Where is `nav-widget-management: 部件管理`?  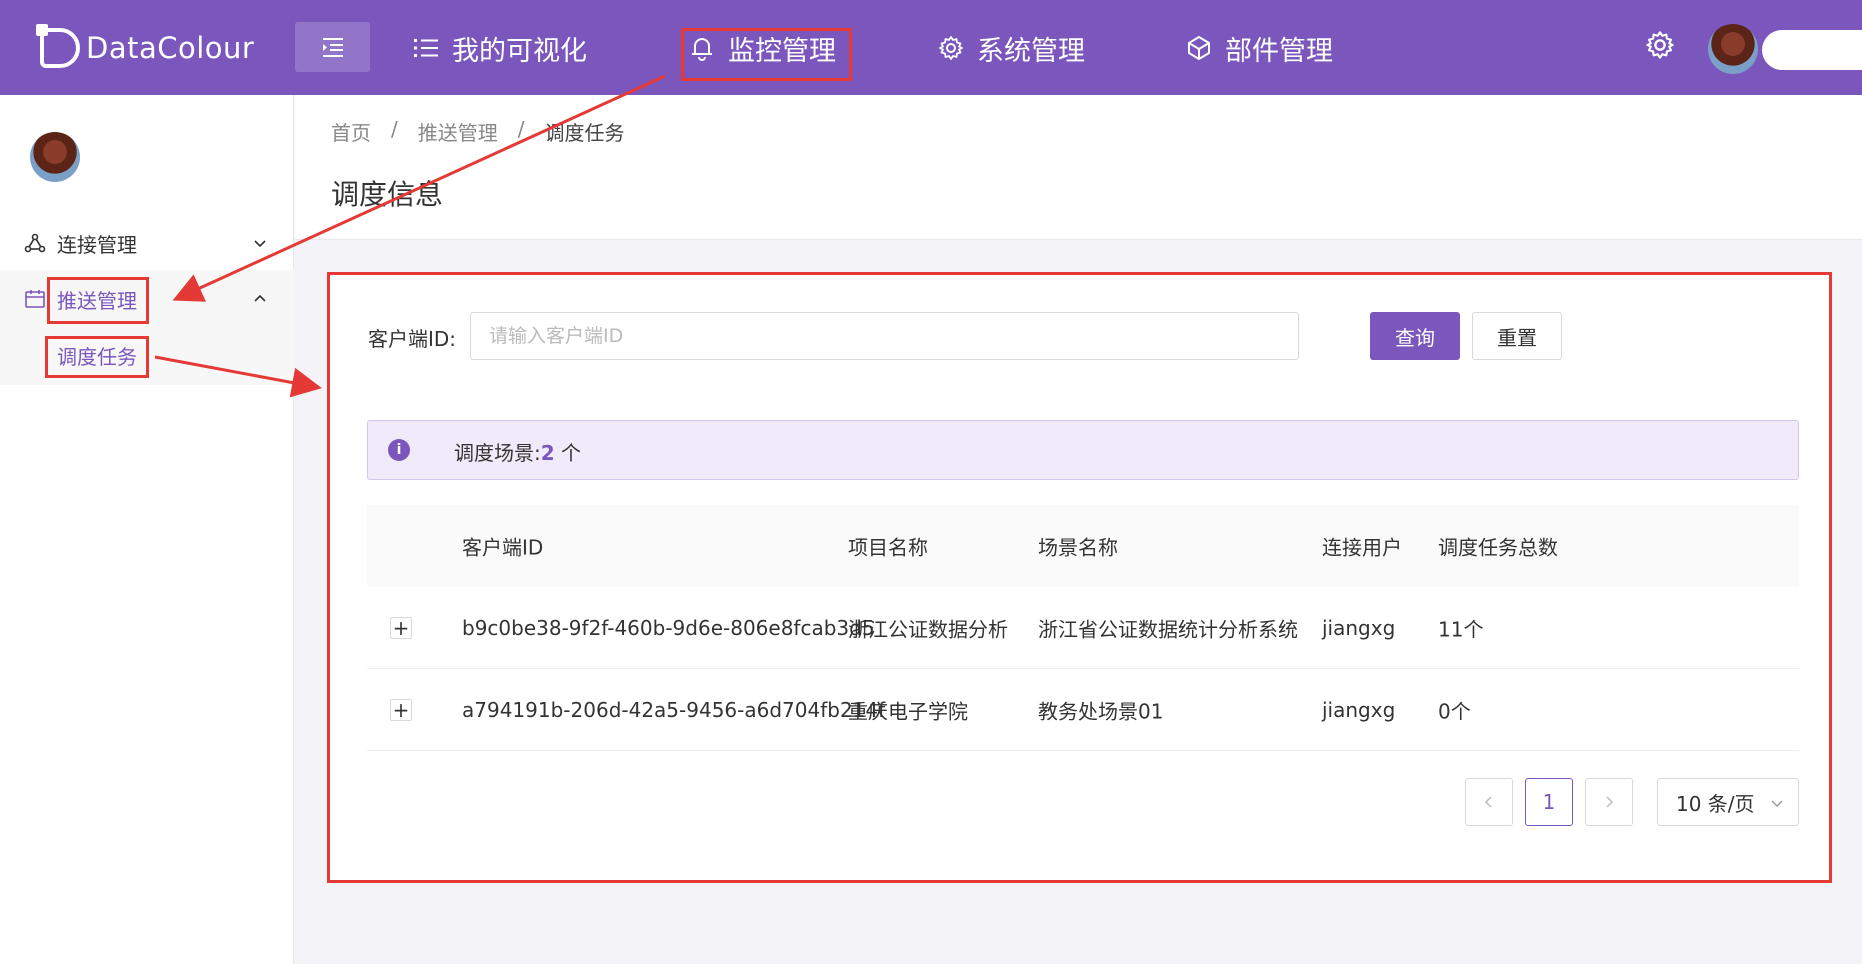 nav-widget-management: 部件管理 is located at coordinates (1259, 48).